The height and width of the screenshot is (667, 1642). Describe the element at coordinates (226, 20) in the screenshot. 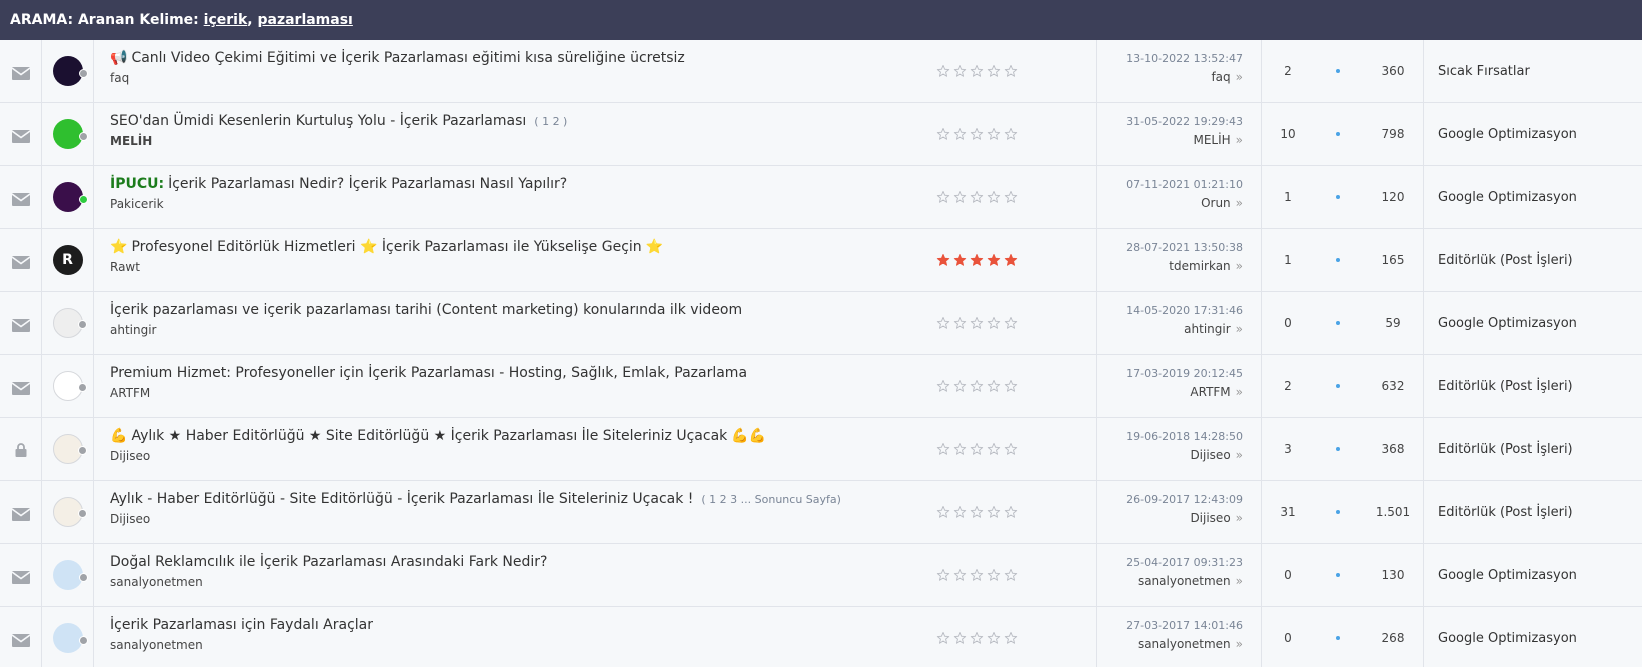

I see `search-term-link: içerik` at that location.